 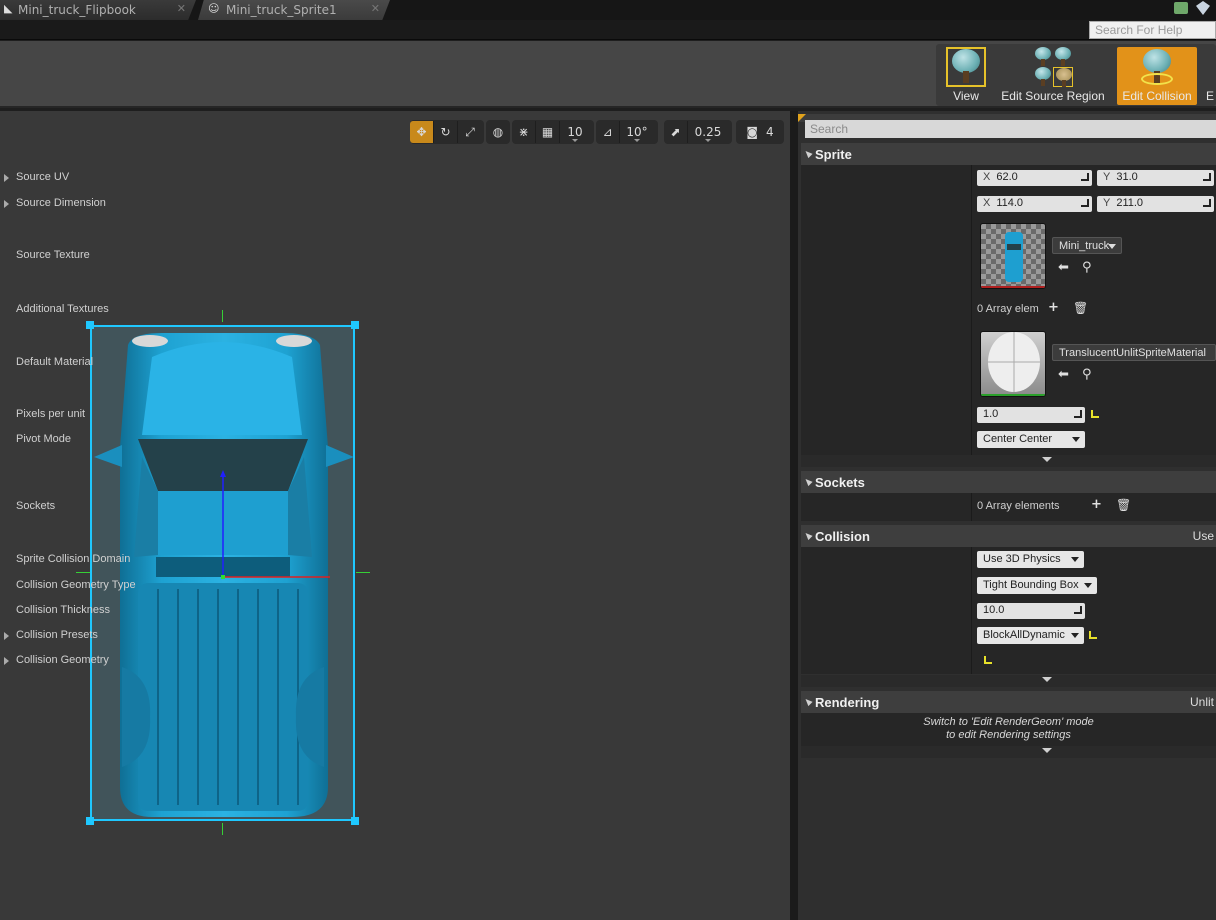 What do you see at coordinates (1134, 352) in the screenshot?
I see `default-material-combo: TranslucentUnlitSpriteMaterial` at bounding box center [1134, 352].